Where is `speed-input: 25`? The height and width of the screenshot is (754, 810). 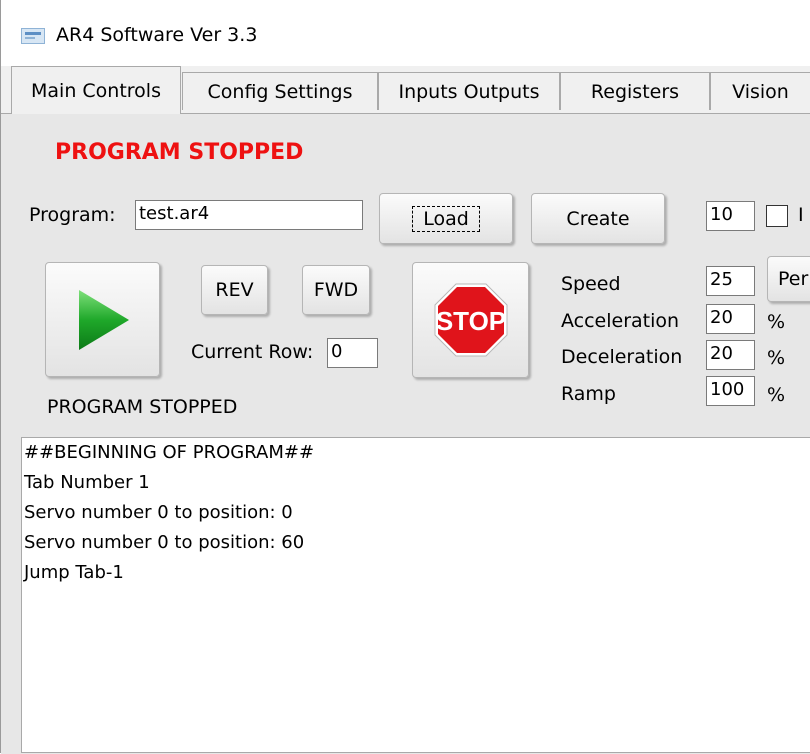 speed-input: 25 is located at coordinates (730, 281).